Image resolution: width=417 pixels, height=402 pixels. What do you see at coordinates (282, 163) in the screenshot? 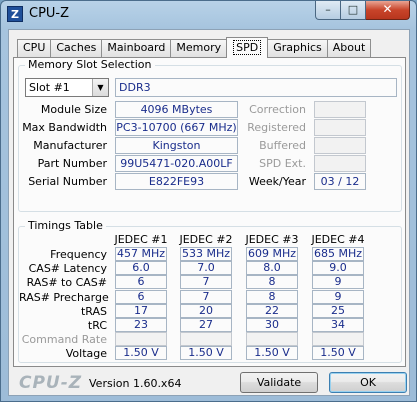
I see `spd-ext-label: SPD Ext.` at bounding box center [282, 163].